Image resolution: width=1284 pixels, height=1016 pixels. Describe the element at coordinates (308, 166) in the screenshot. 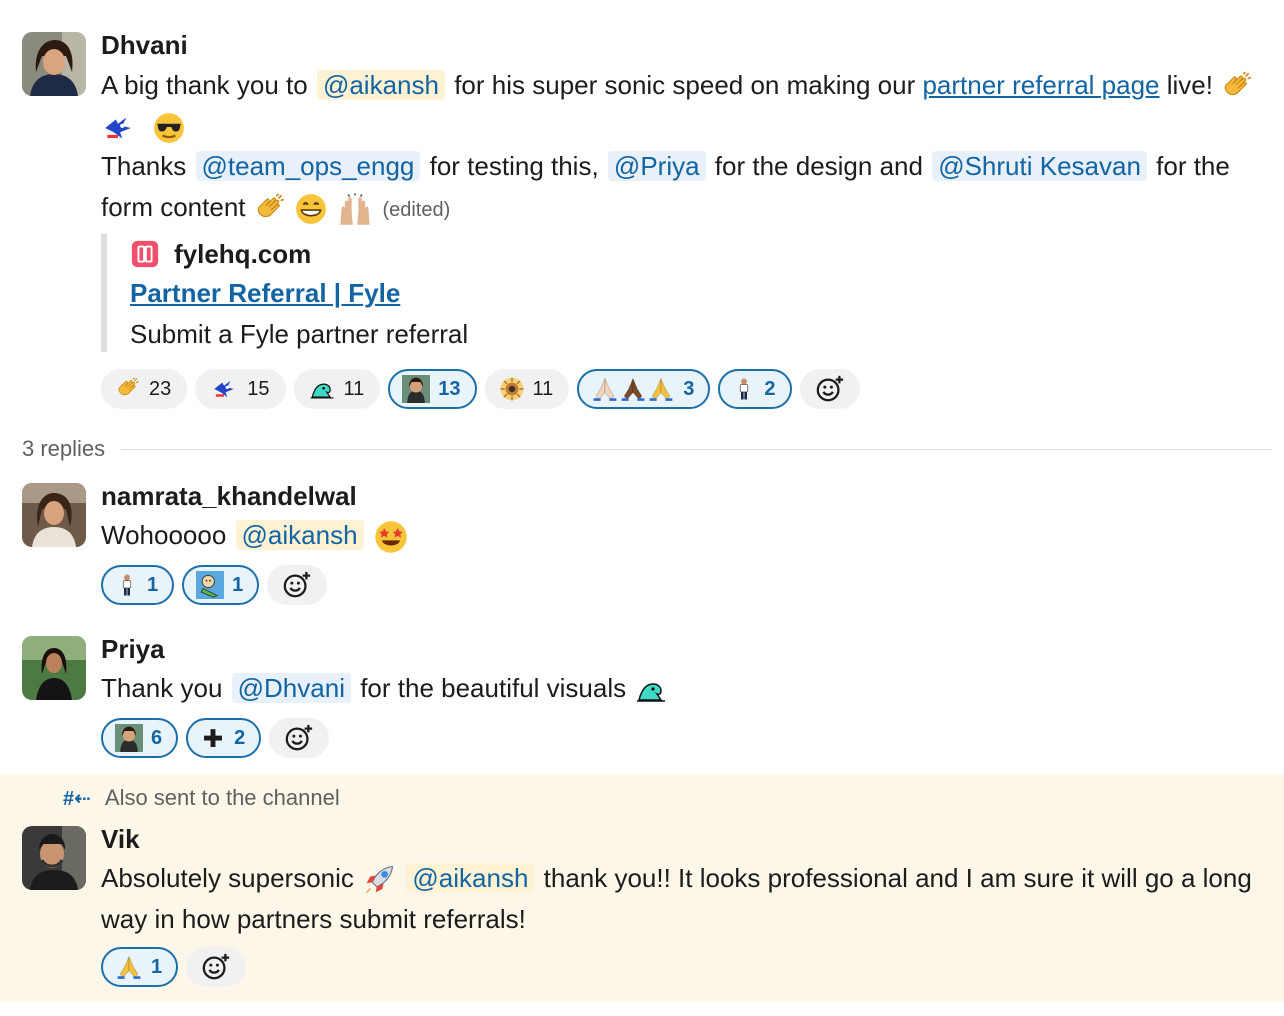

I see `group-mention: @team_ops_engg` at that location.